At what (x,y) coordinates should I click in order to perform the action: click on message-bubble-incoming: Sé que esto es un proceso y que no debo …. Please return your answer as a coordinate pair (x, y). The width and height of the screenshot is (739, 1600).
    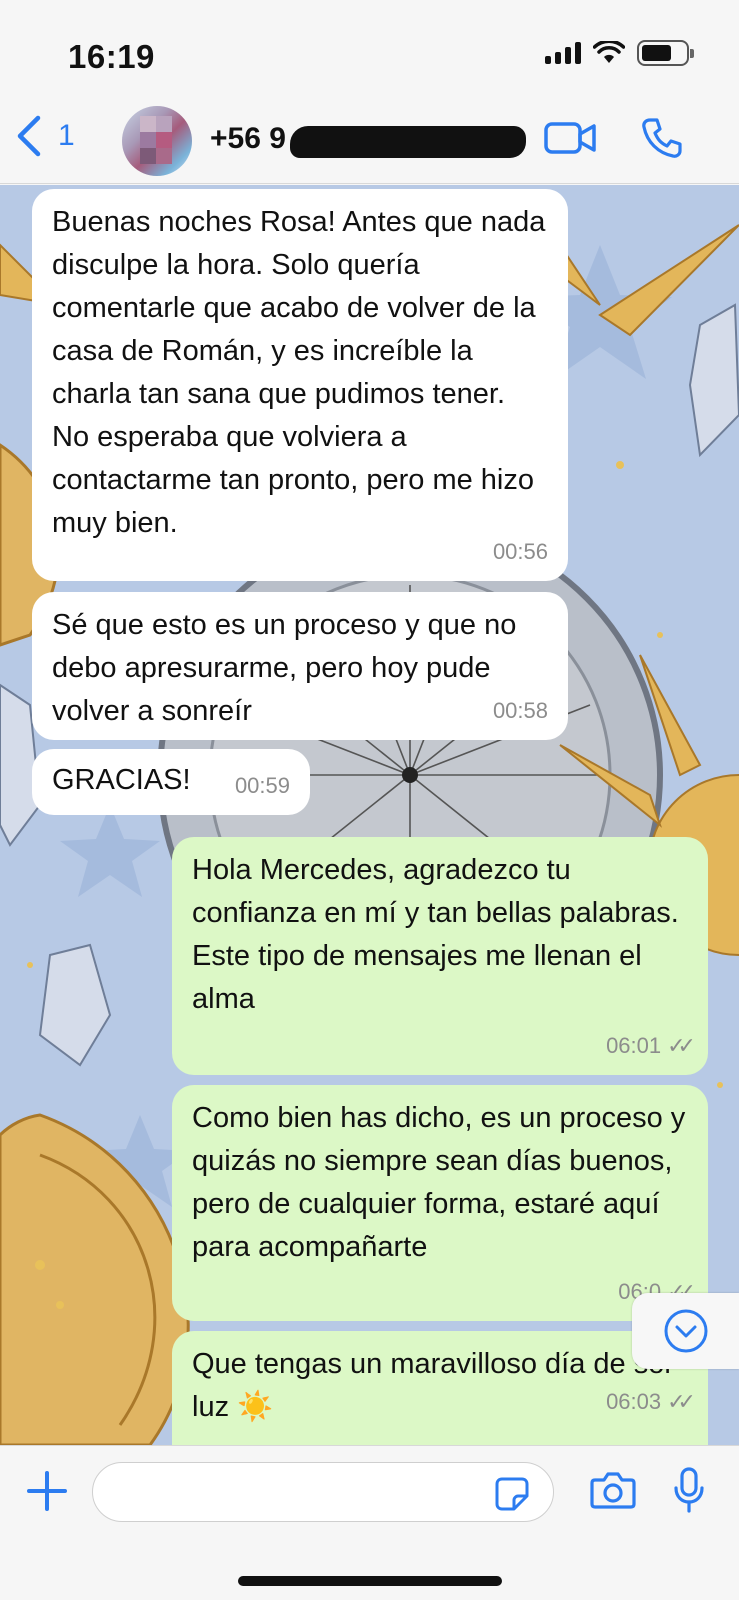
    Looking at the image, I should click on (300, 666).